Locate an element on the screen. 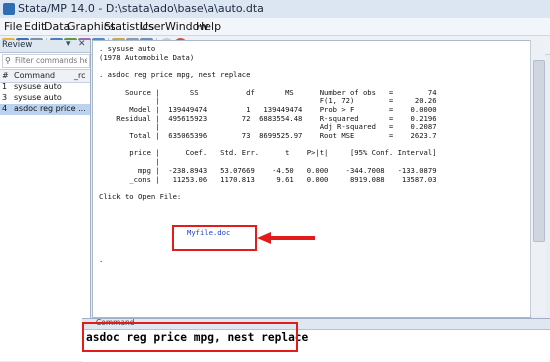 Image resolution: width=550 pixels, height=362 pixels. review-item: 1 sysuse auto is located at coordinates (45, 87).